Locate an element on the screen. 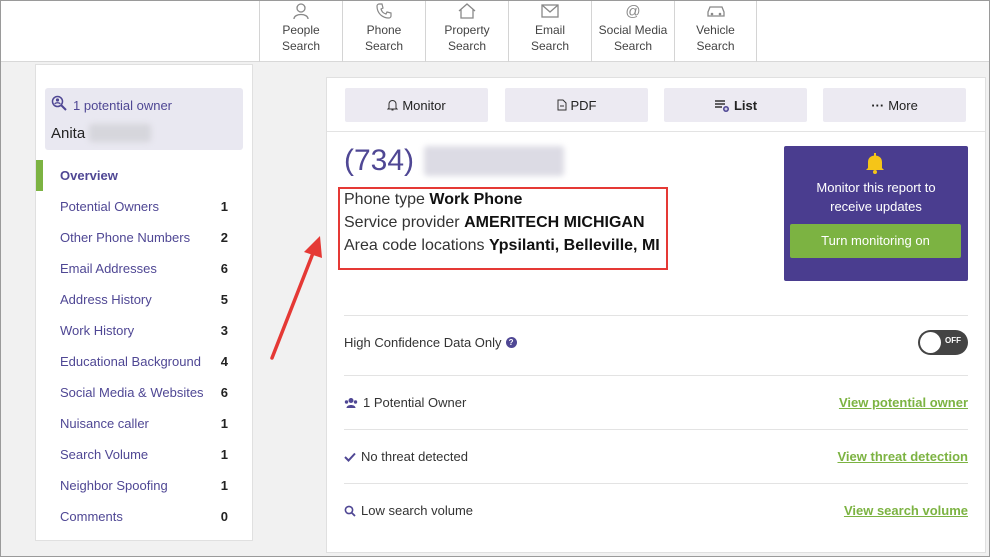 The width and height of the screenshot is (990, 557). help-icon: ? is located at coordinates (511, 342).